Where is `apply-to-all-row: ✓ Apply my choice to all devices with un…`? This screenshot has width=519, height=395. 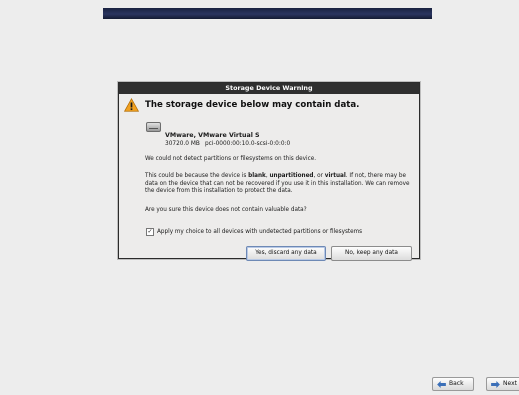
apply-to-all-row: ✓ Apply my choice to all devices with un… is located at coordinates (254, 232).